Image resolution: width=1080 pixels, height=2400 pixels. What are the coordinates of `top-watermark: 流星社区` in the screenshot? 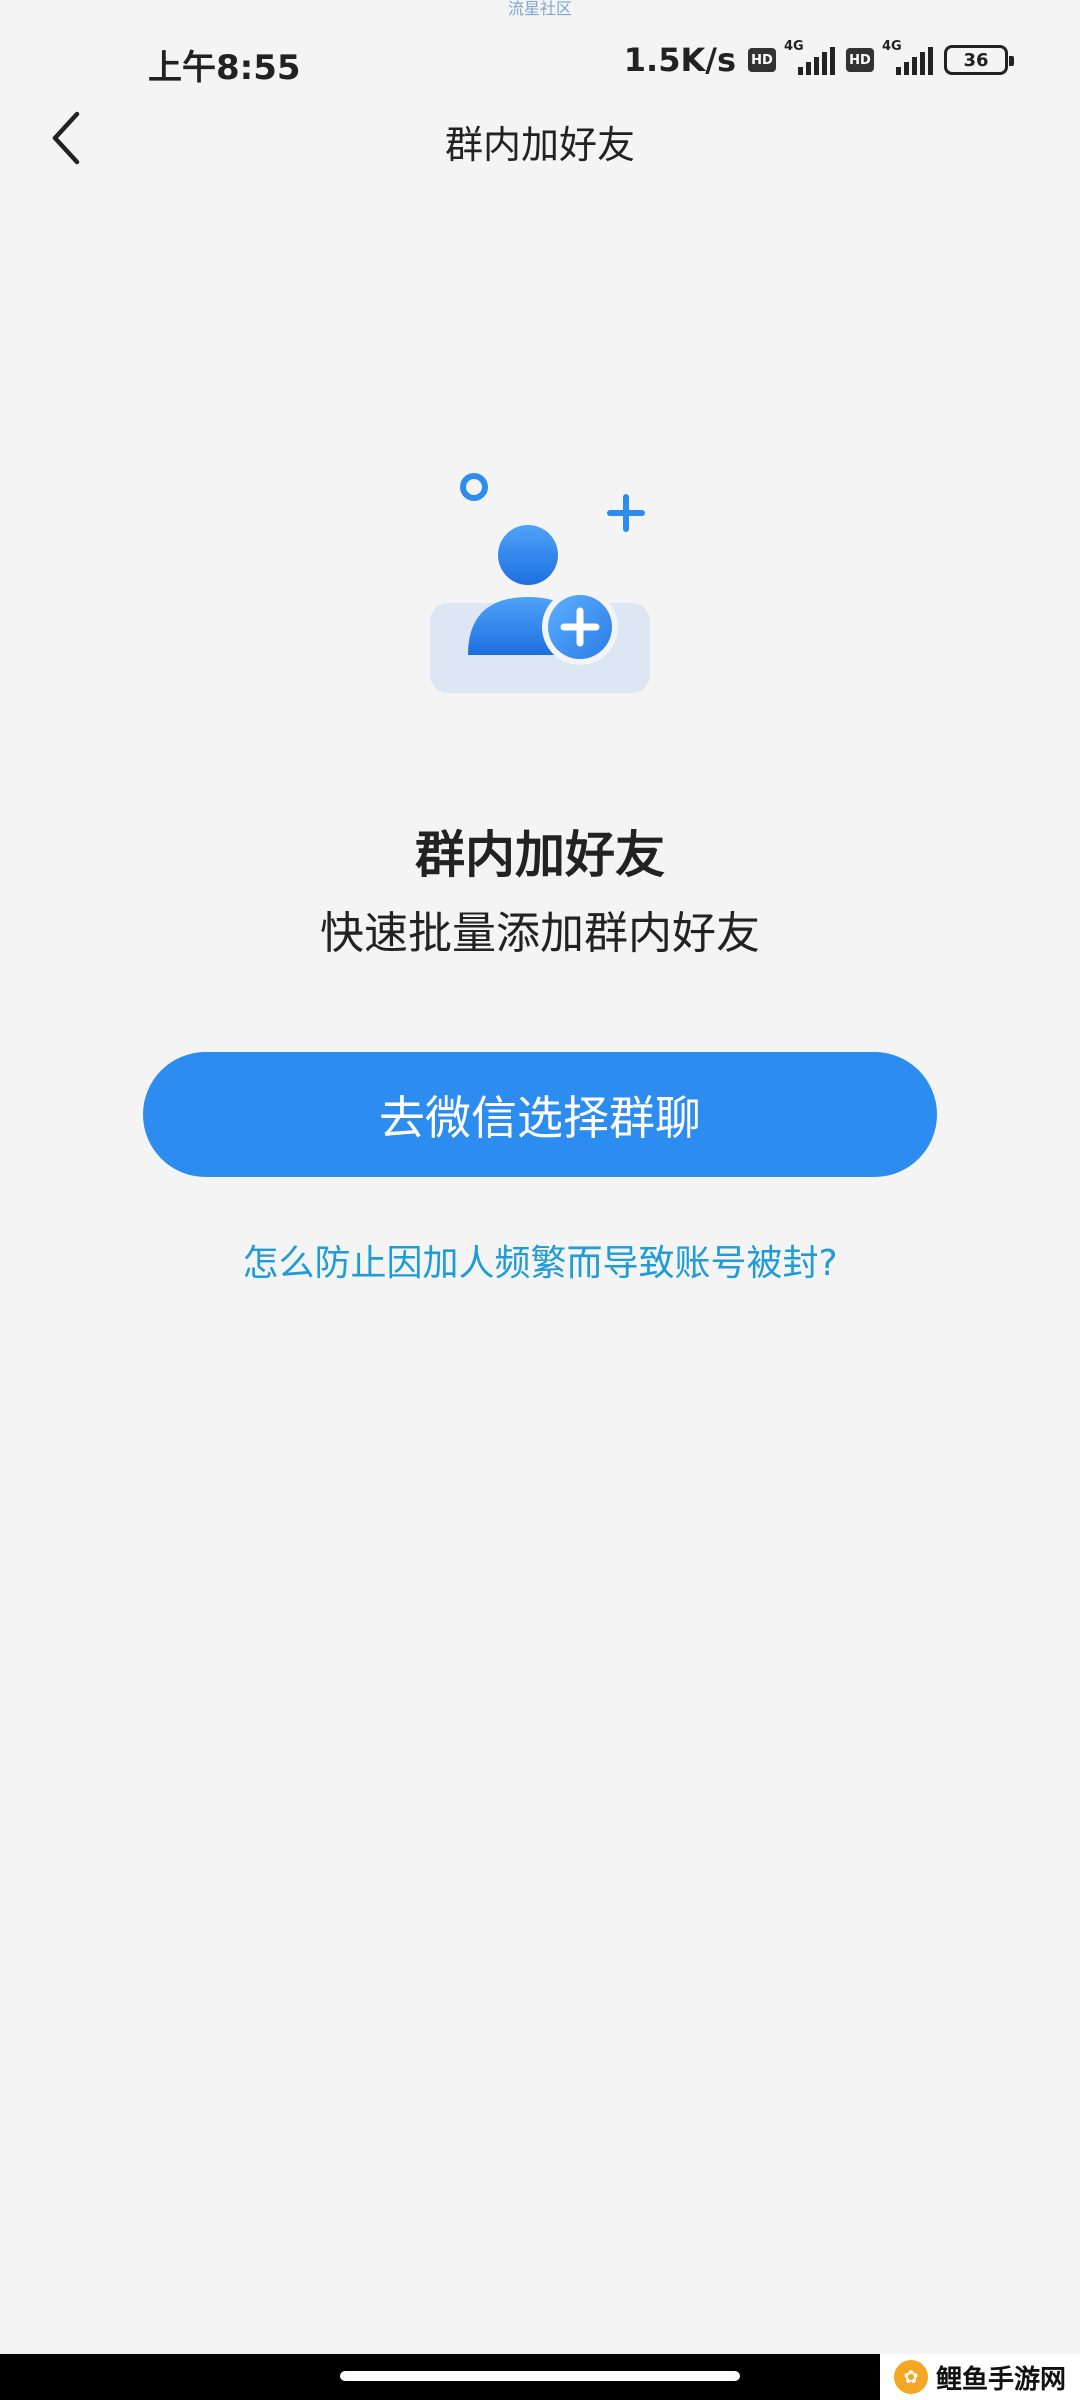 It's located at (539, 9).